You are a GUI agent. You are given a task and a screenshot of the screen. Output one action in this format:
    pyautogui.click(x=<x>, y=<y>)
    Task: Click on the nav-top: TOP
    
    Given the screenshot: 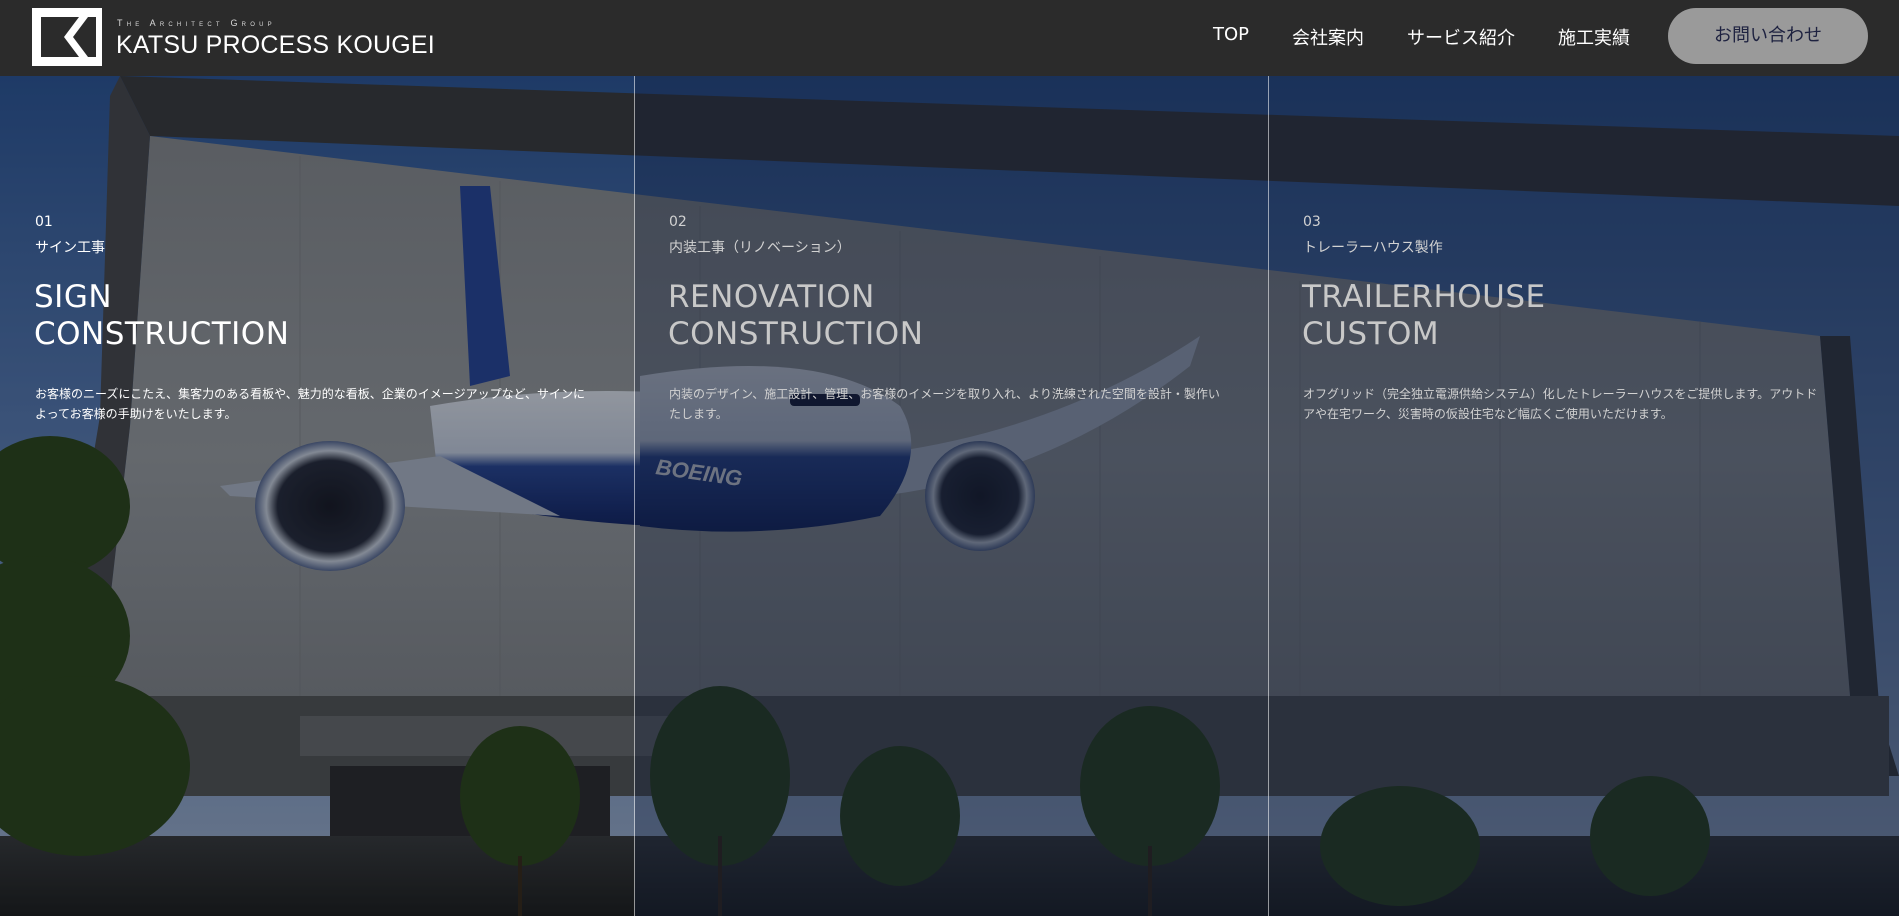 What is the action you would take?
    pyautogui.click(x=1231, y=34)
    